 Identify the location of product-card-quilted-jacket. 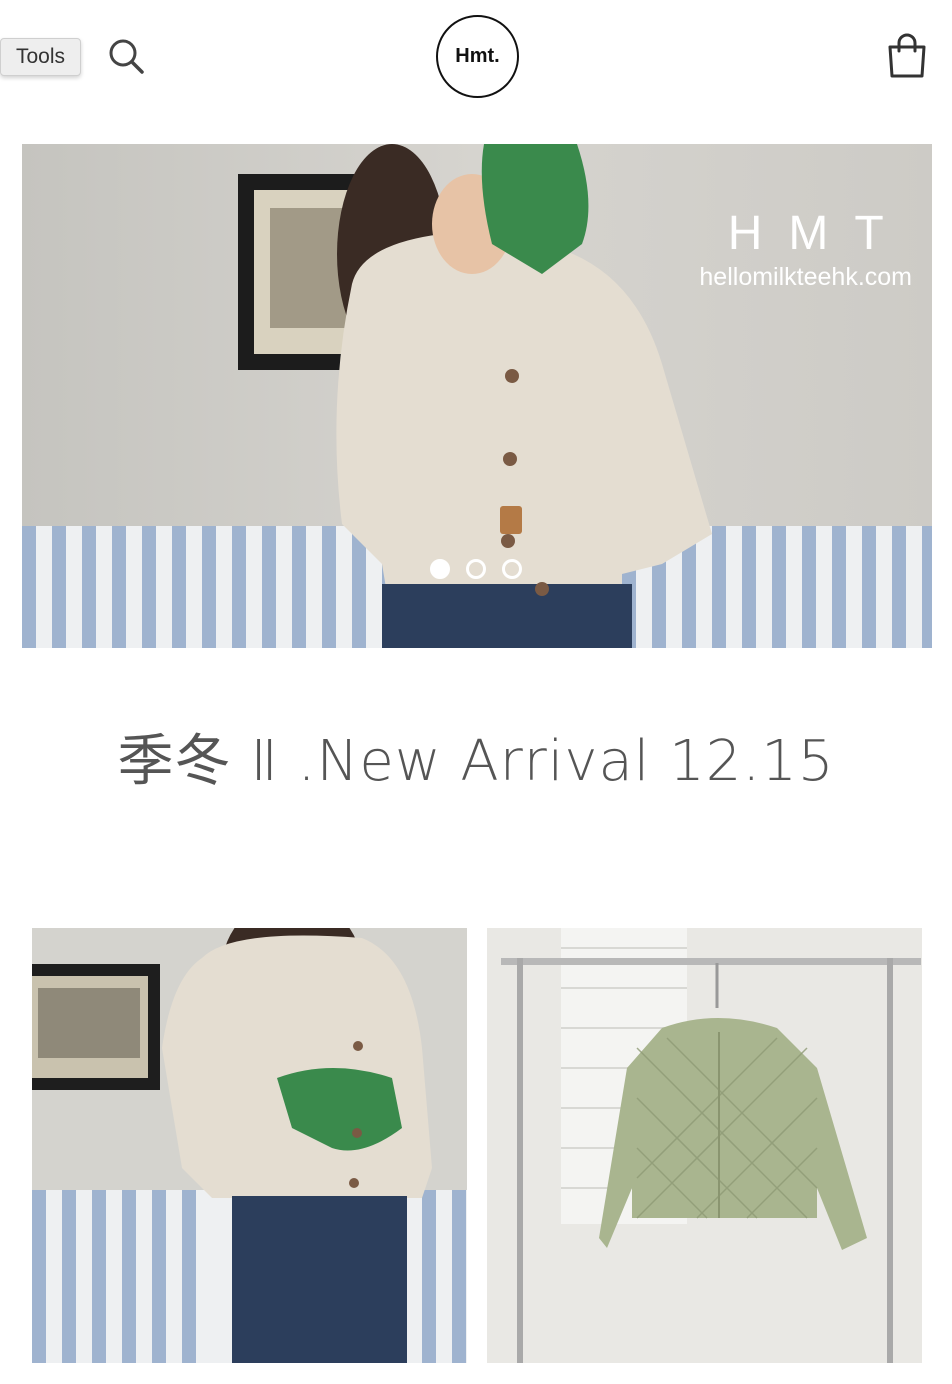
(704, 1145).